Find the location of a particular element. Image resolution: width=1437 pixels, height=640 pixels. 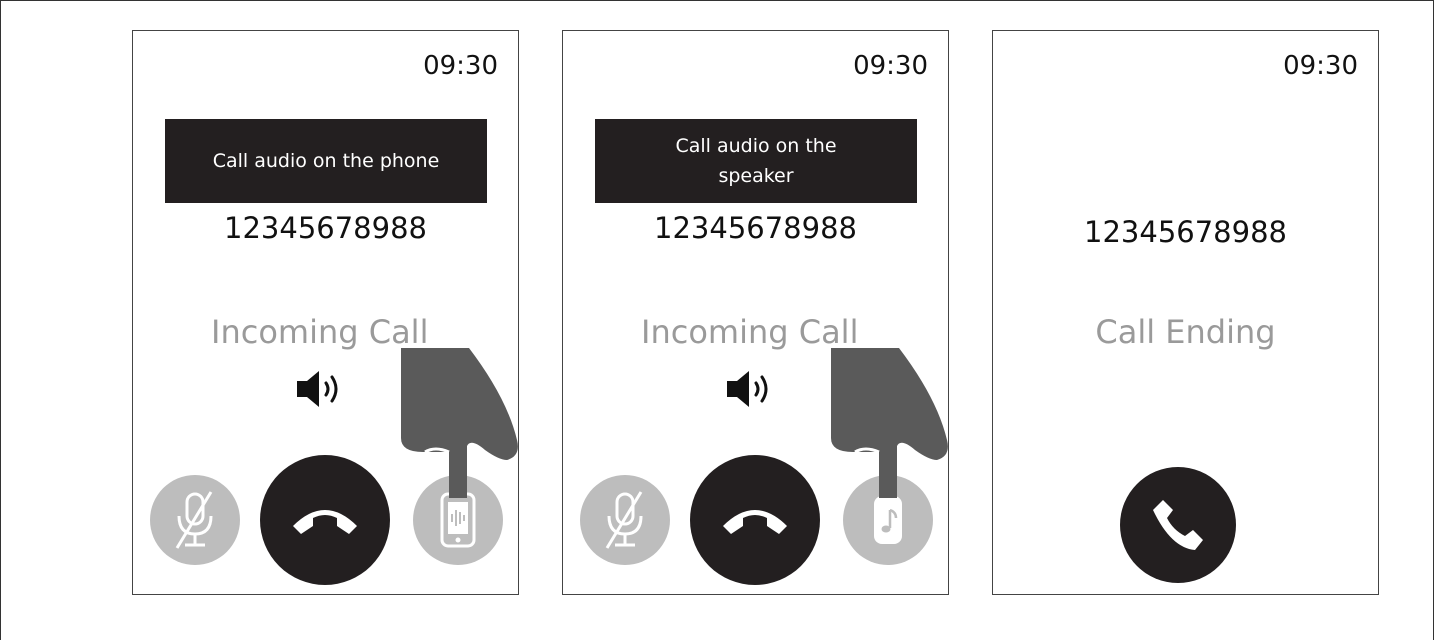

phone-audio-icon is located at coordinates (458, 520).